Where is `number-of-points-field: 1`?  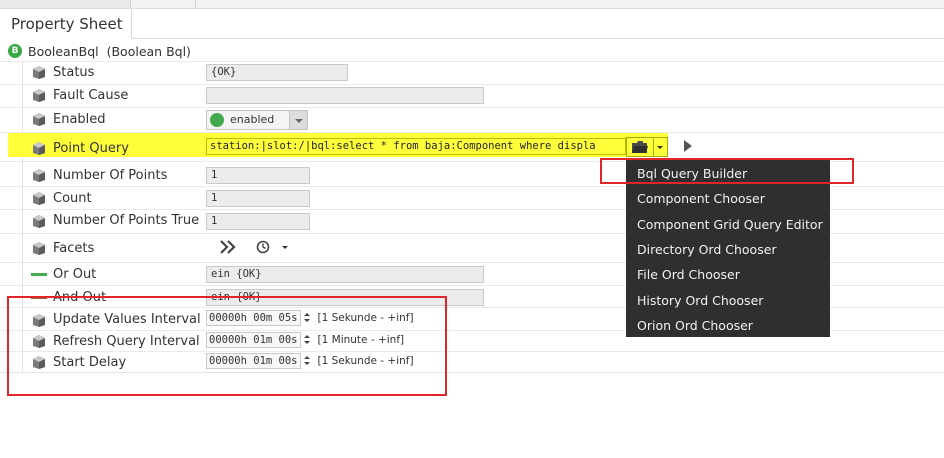 number-of-points-field: 1 is located at coordinates (258, 175).